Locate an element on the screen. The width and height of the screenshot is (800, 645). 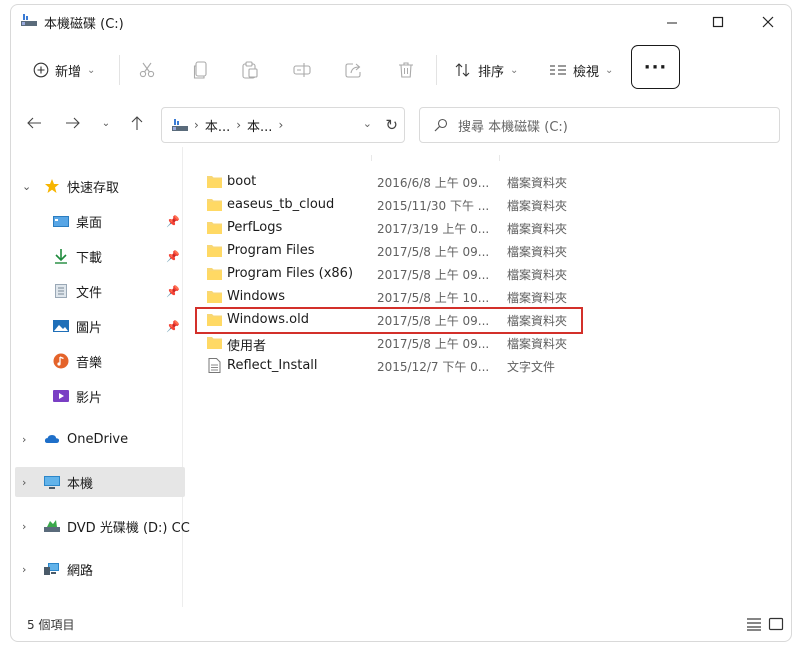
window-title: 本機磁碟 (C:) is located at coordinates (84, 24).